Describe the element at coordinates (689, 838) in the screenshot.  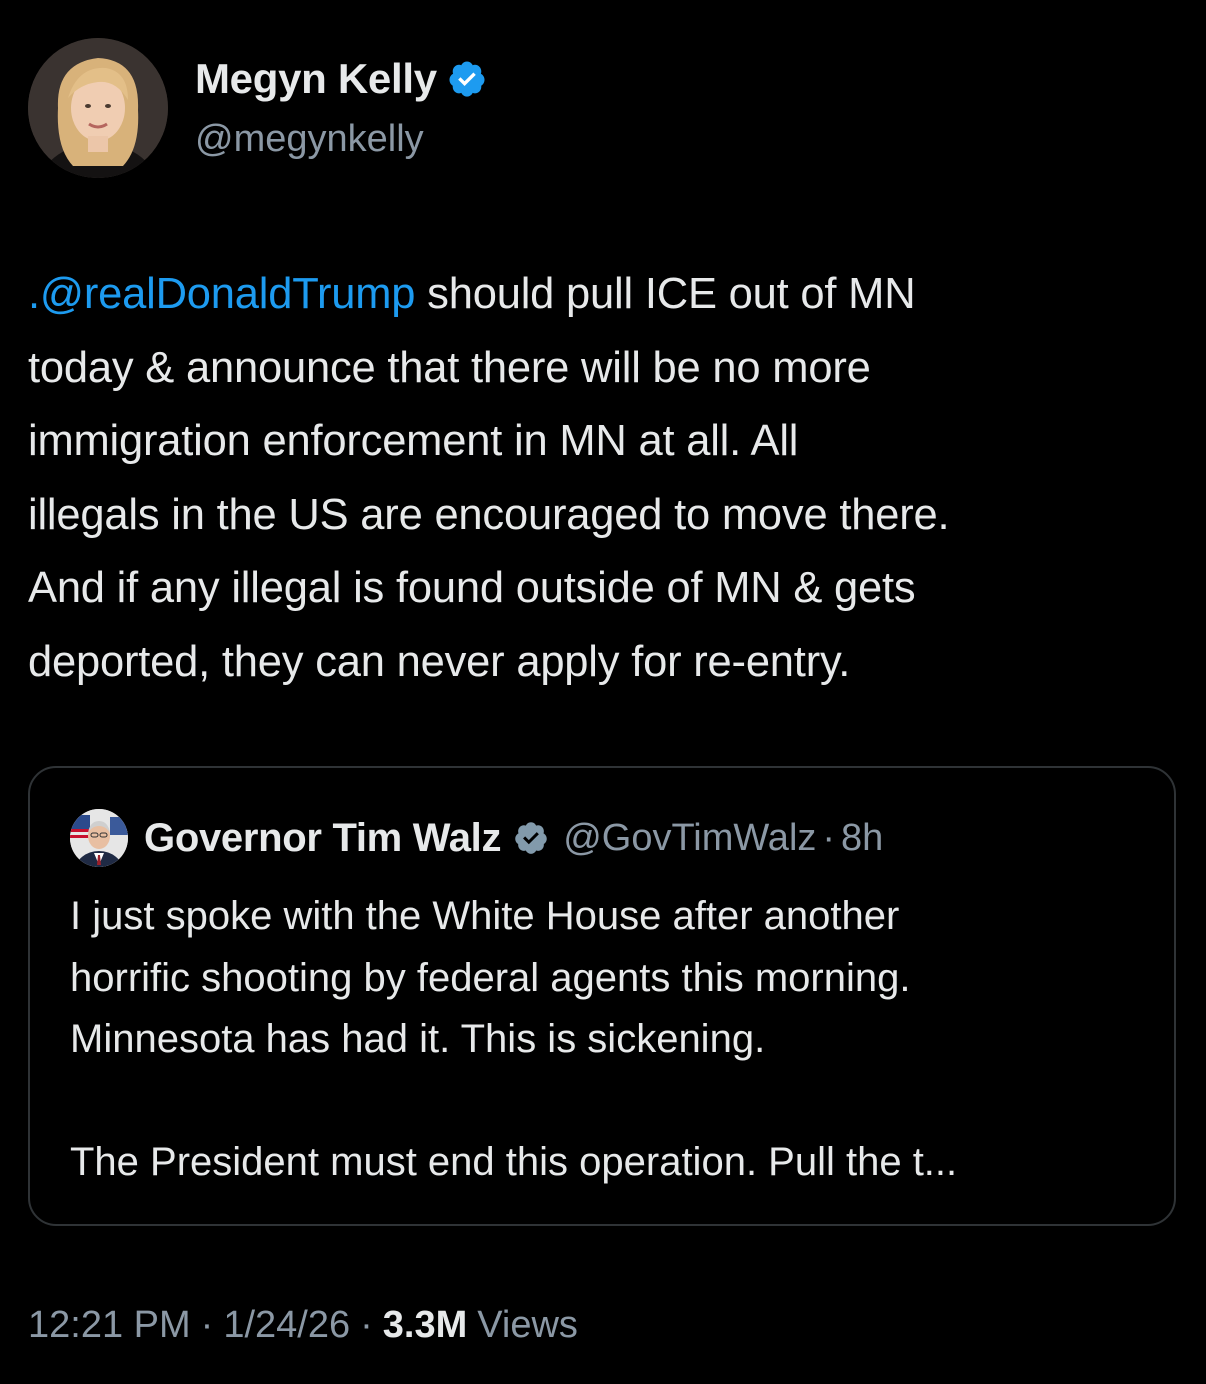
I see `quoted-author-handle: @GovTimWalz` at that location.